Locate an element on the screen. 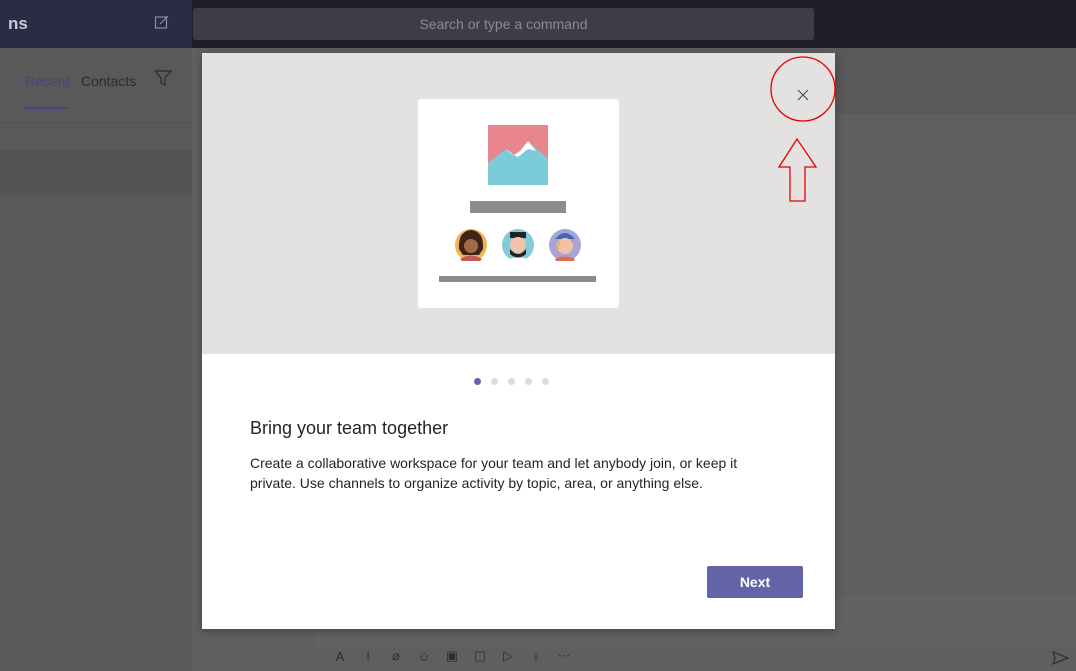 This screenshot has height=671, width=1076. page-indicator is located at coordinates (511, 381).